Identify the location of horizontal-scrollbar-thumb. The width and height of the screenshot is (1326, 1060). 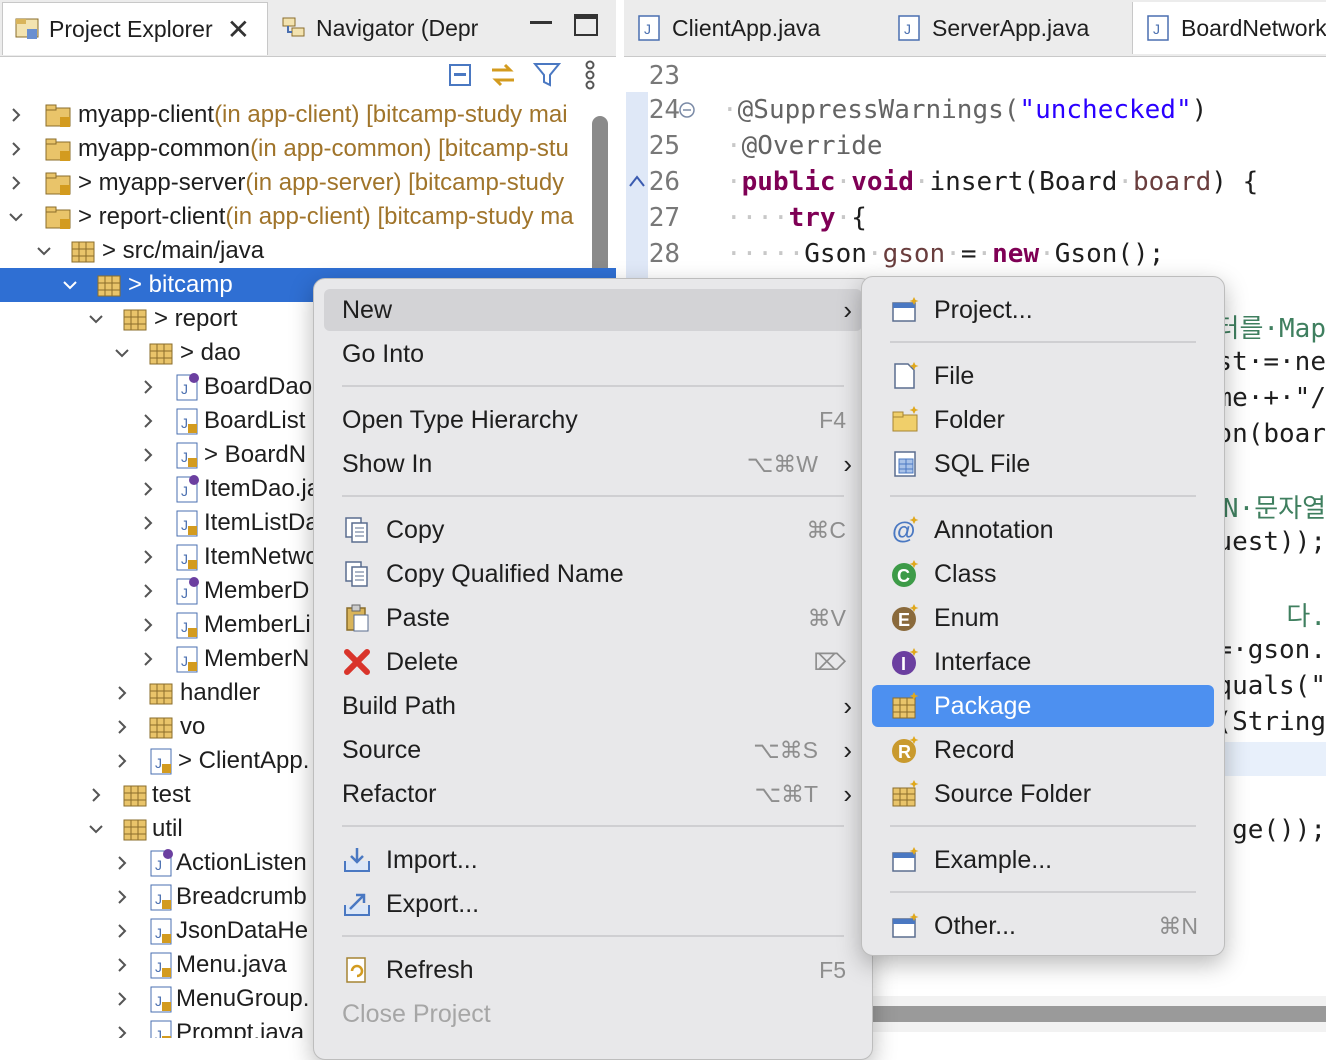
(1099, 1014).